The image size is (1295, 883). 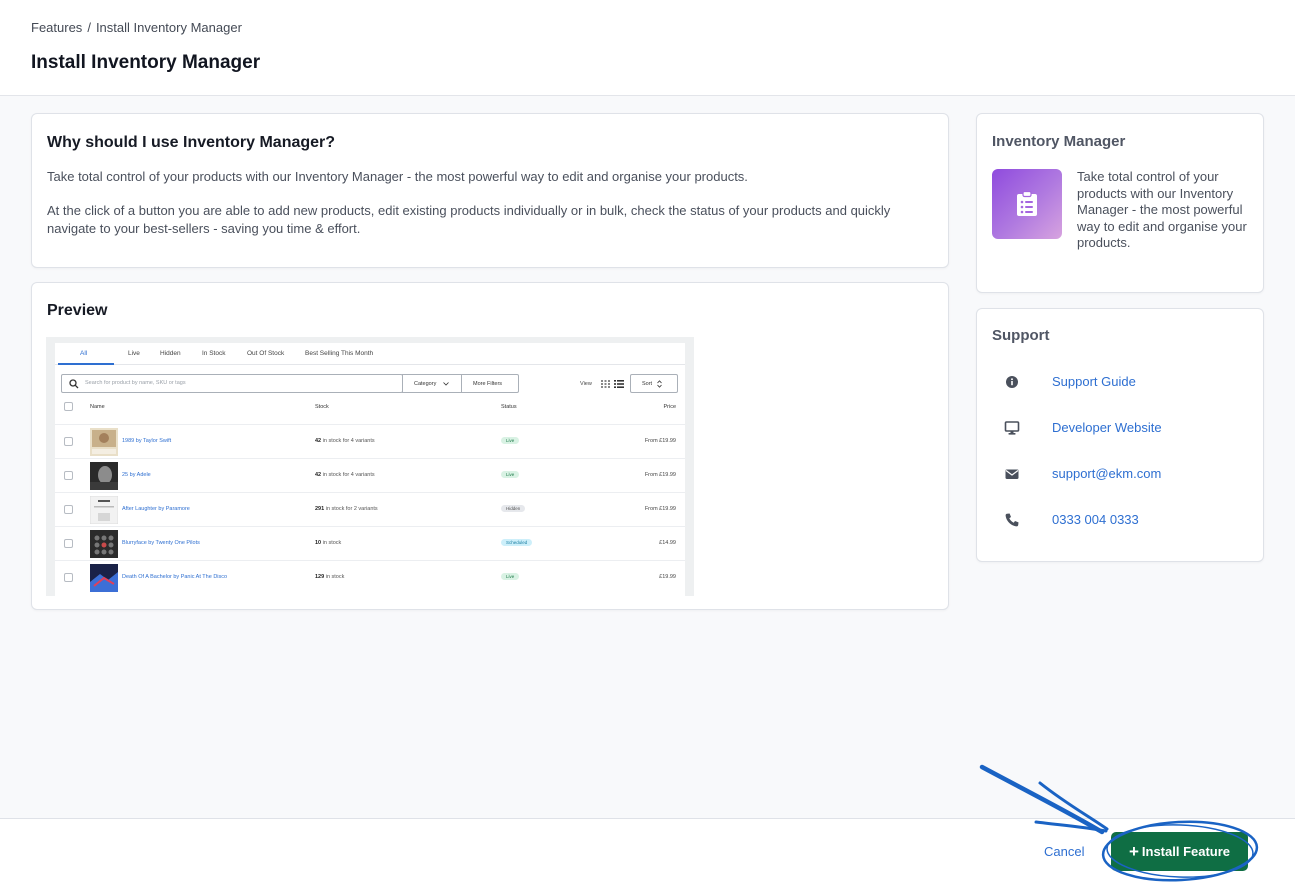 What do you see at coordinates (1059, 141) in the screenshot?
I see `feature-info-heading: Inventory Manager` at bounding box center [1059, 141].